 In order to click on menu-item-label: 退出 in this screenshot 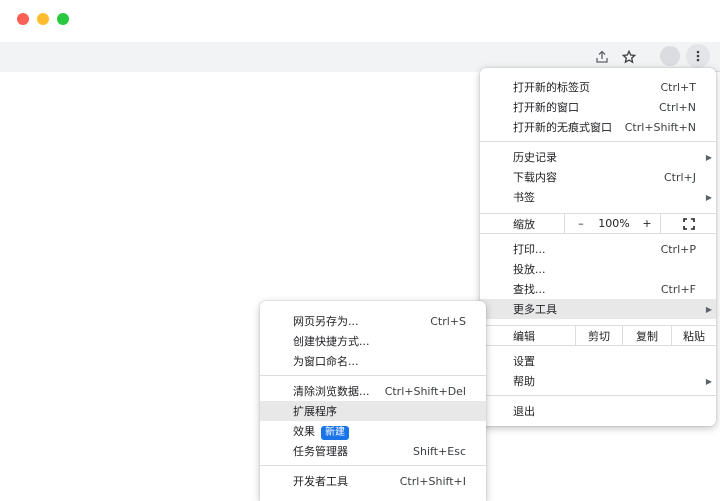, I will do `click(524, 411)`.